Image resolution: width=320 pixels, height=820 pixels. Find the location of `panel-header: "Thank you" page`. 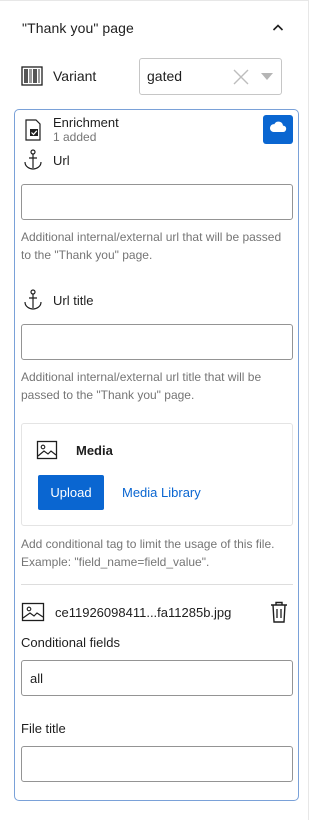

panel-header: "Thank you" page is located at coordinates (154, 27).